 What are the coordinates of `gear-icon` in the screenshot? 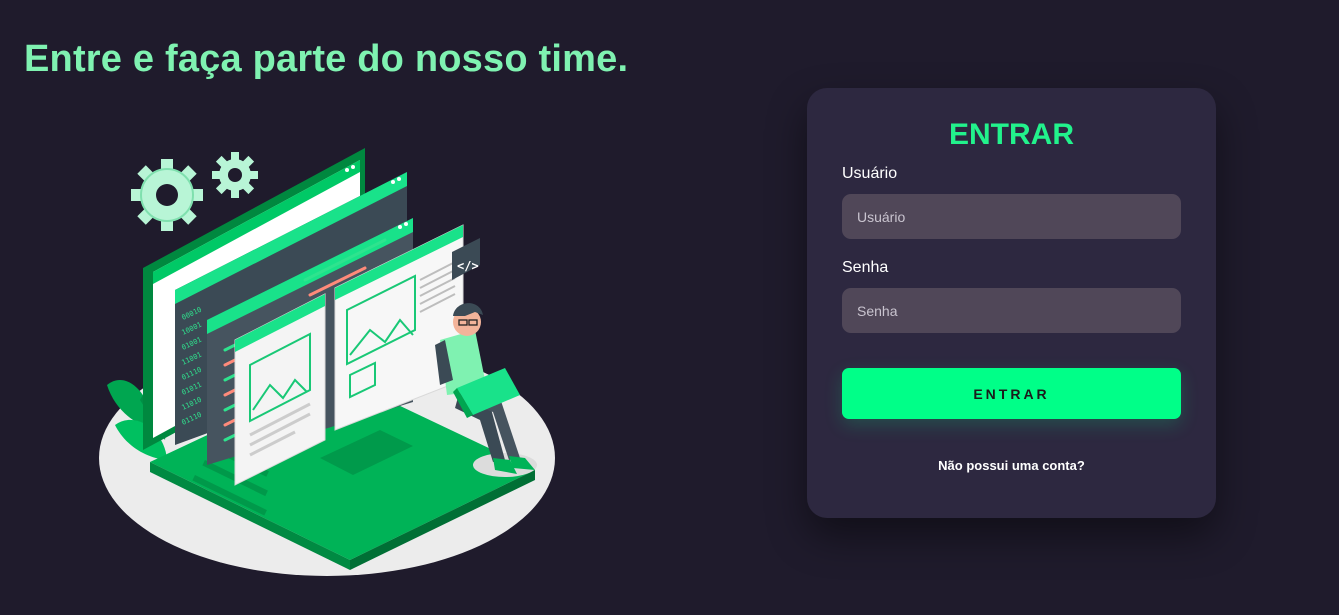 It's located at (167, 195).